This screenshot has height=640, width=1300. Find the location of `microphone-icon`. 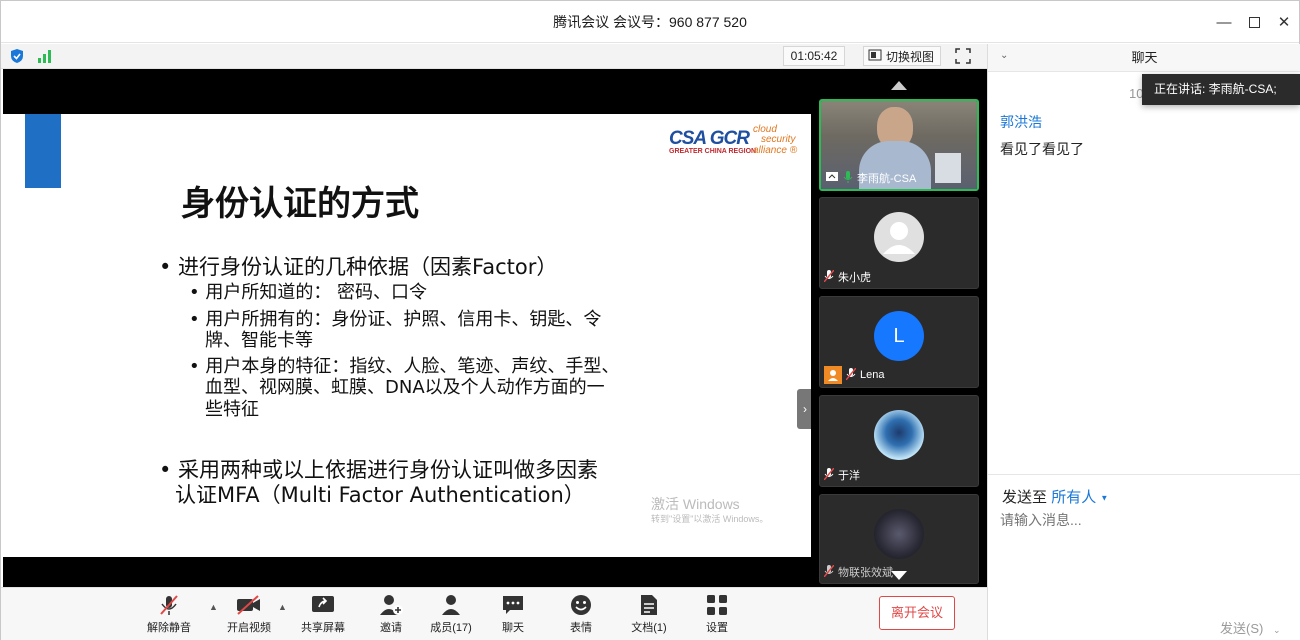

microphone-icon is located at coordinates (848, 178).